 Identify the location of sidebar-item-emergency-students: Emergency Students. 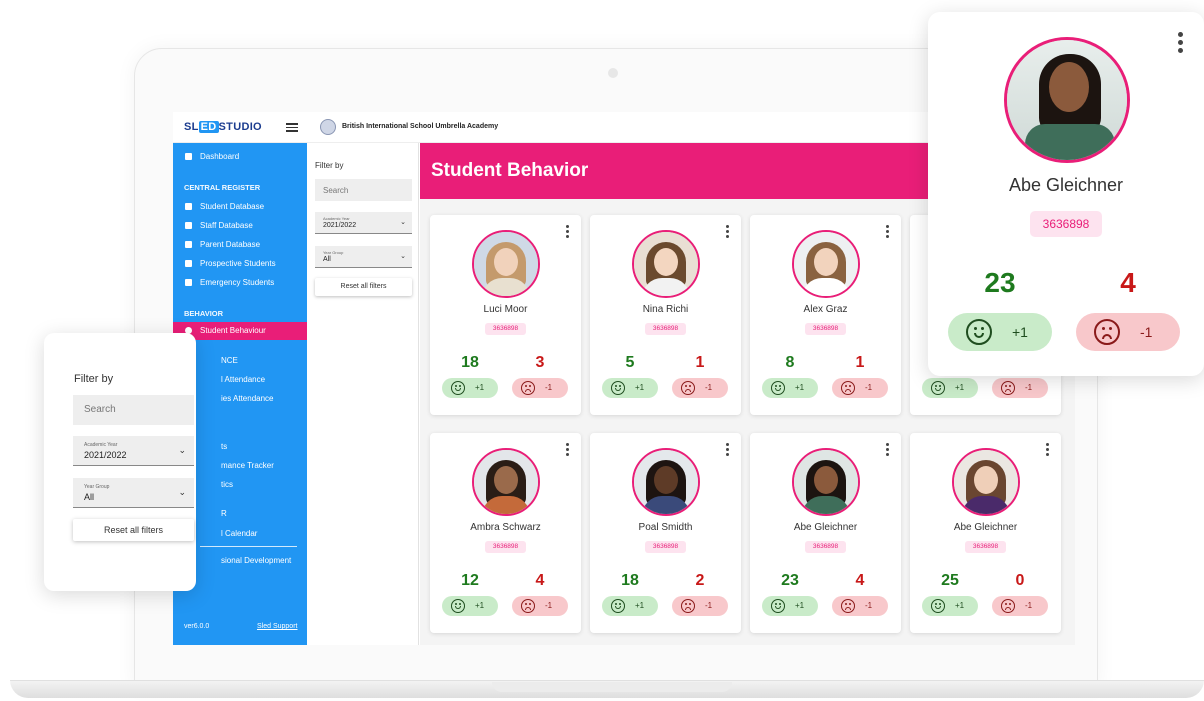
(240, 283).